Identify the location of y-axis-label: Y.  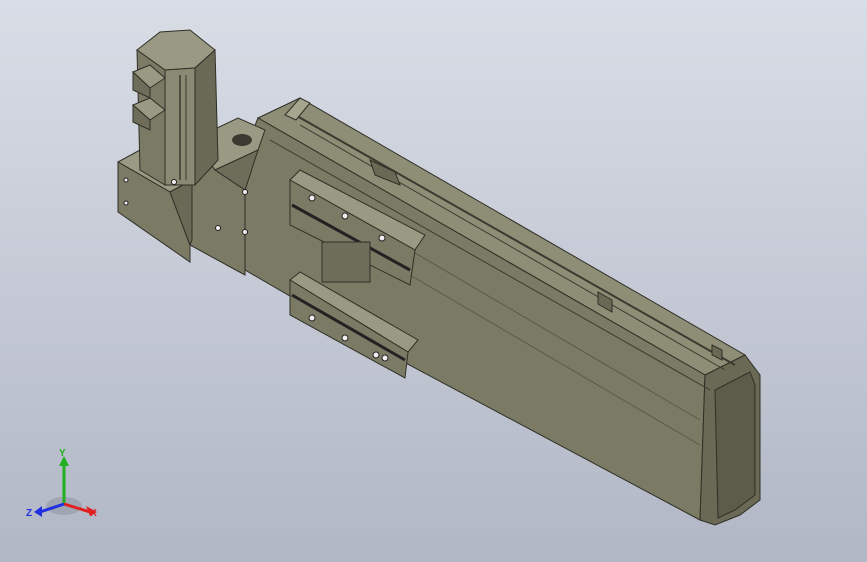
(62, 453).